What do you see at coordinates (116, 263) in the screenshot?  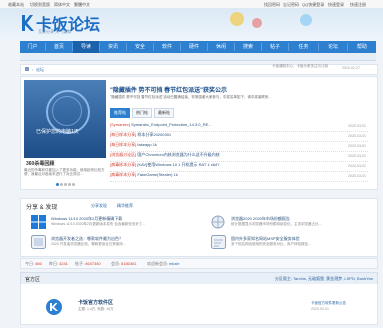 I see `stats-members-label: 会员:` at bounding box center [116, 263].